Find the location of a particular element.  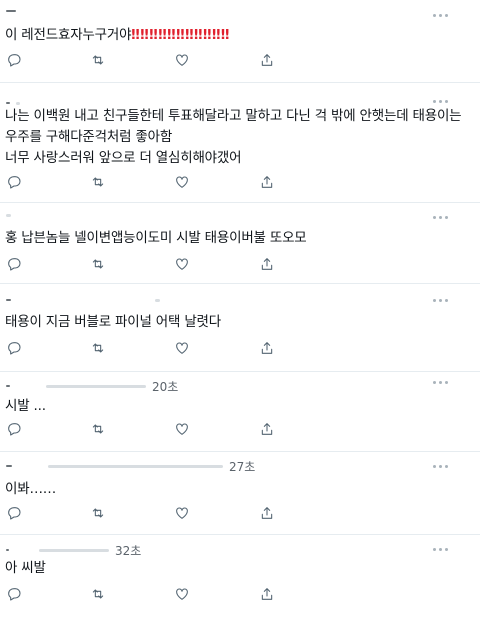

tweet-header: 27초 is located at coordinates (130, 466).